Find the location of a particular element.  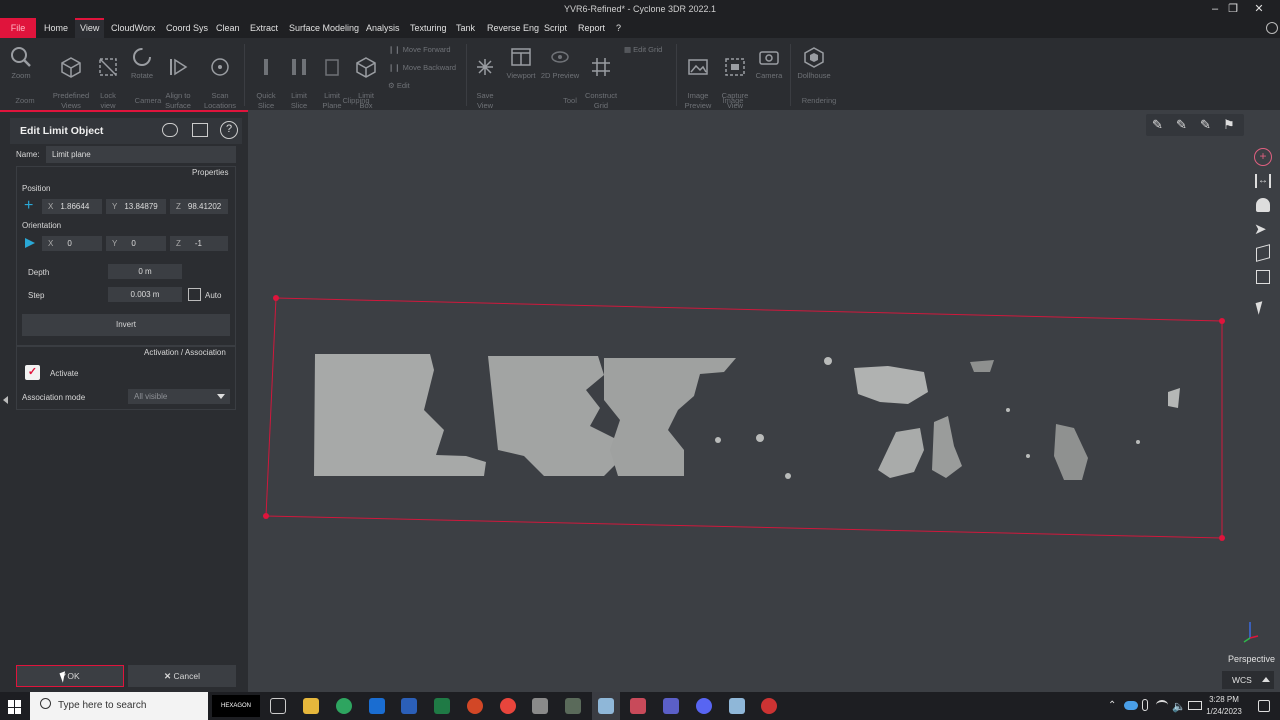

menu-view: View is located at coordinates (90, 28).